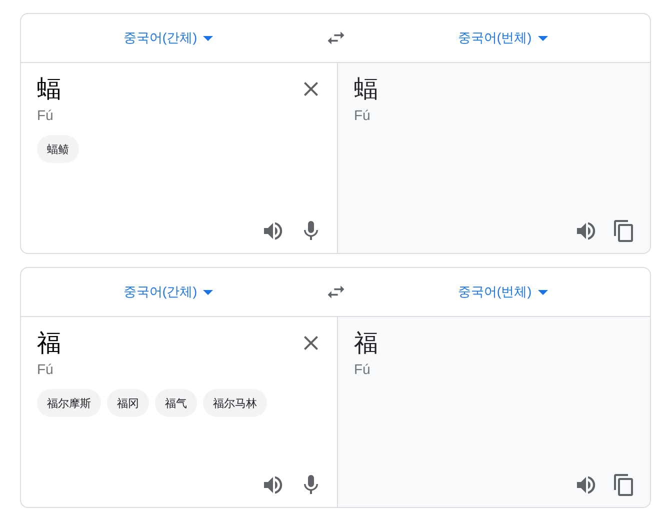 This screenshot has height=516, width=656. What do you see at coordinates (152, 344) in the screenshot?
I see `source-text: 福` at bounding box center [152, 344].